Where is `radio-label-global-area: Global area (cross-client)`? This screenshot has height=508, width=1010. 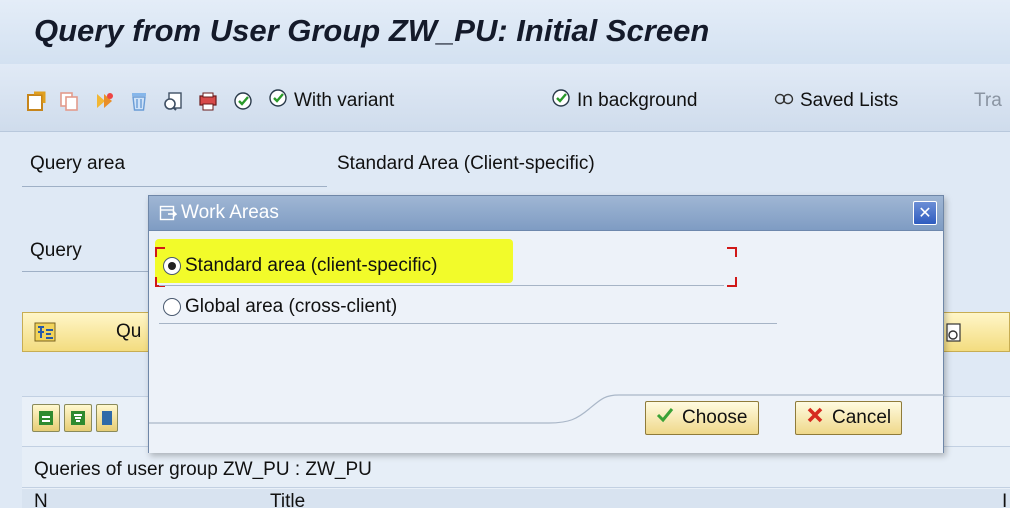
radio-label-global-area: Global area (cross-client) is located at coordinates (291, 306).